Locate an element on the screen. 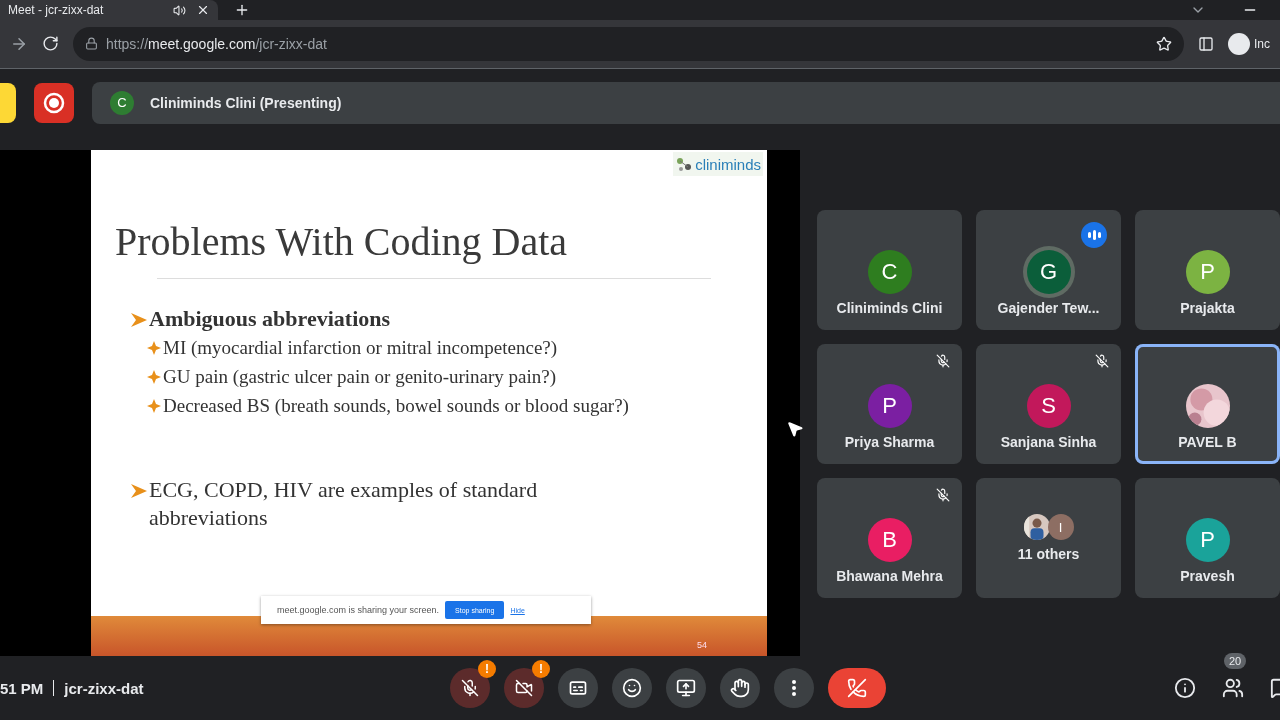  present-screen-icon is located at coordinates (686, 688).